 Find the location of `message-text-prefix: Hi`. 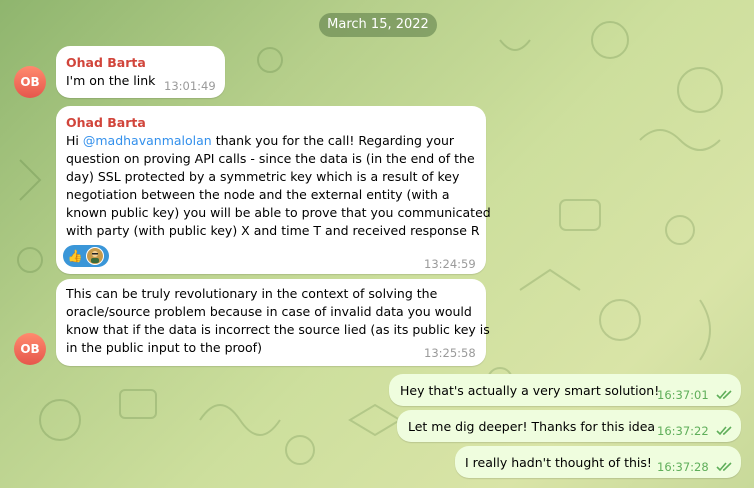

message-text-prefix: Hi is located at coordinates (74, 140).